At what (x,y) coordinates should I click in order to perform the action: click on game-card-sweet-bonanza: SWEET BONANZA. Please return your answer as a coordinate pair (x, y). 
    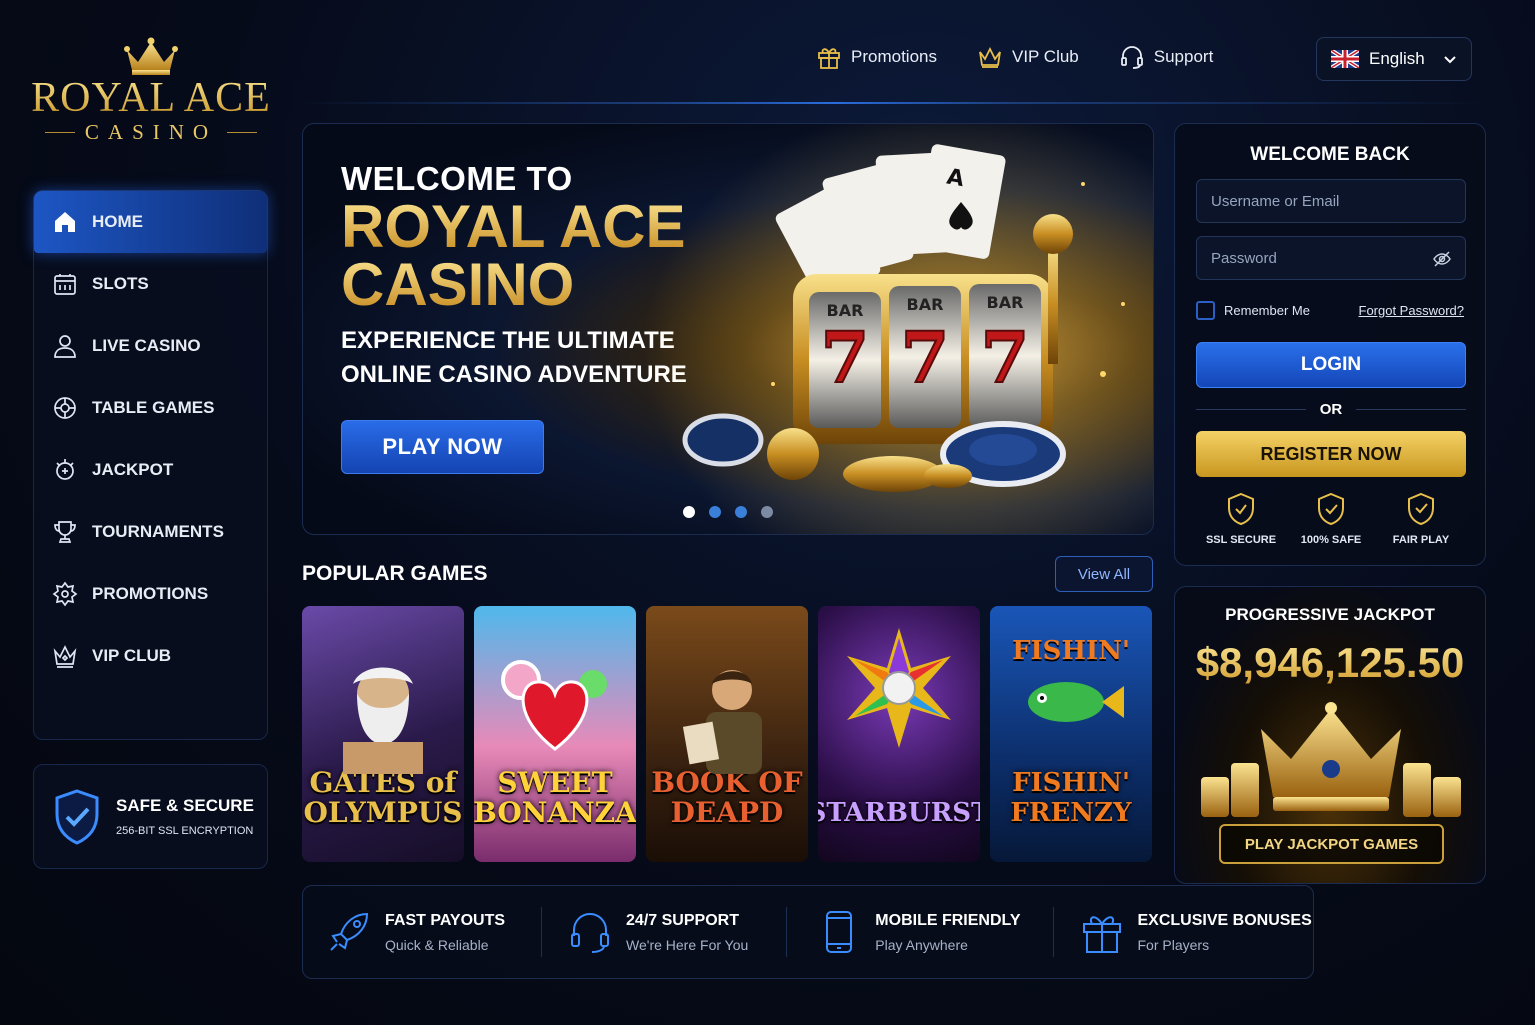
    Looking at the image, I should click on (555, 734).